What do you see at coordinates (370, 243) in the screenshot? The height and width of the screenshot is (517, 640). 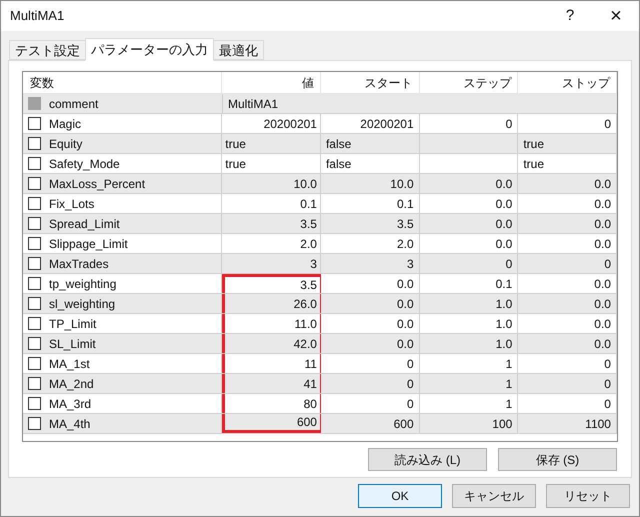 I see `table-cell: 2.0` at bounding box center [370, 243].